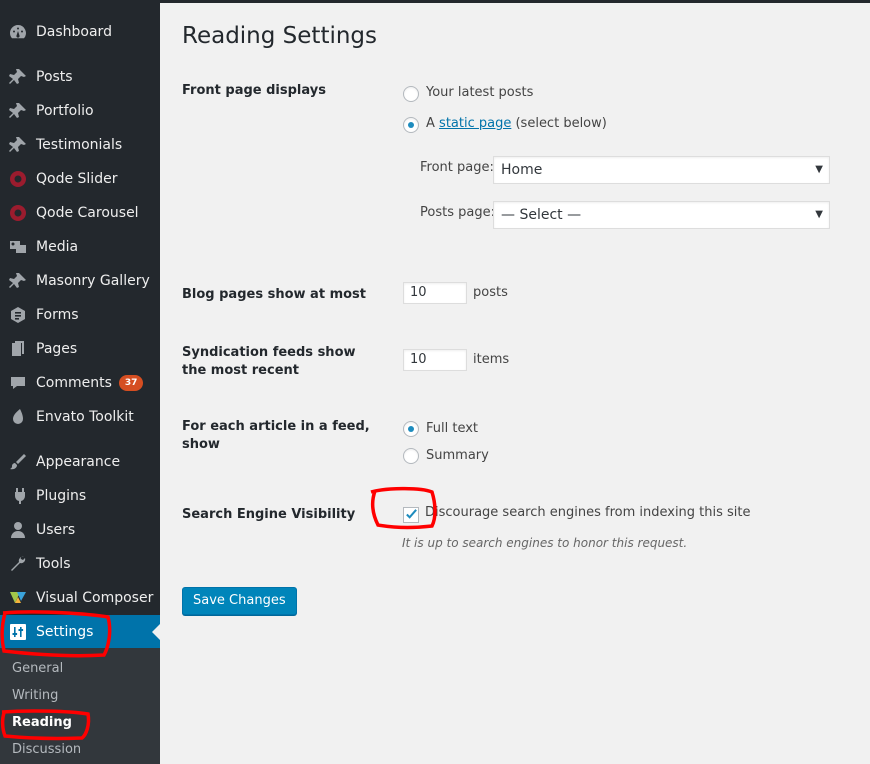 The height and width of the screenshot is (764, 870). What do you see at coordinates (65, 632) in the screenshot?
I see `sidebar-item-label: Settings` at bounding box center [65, 632].